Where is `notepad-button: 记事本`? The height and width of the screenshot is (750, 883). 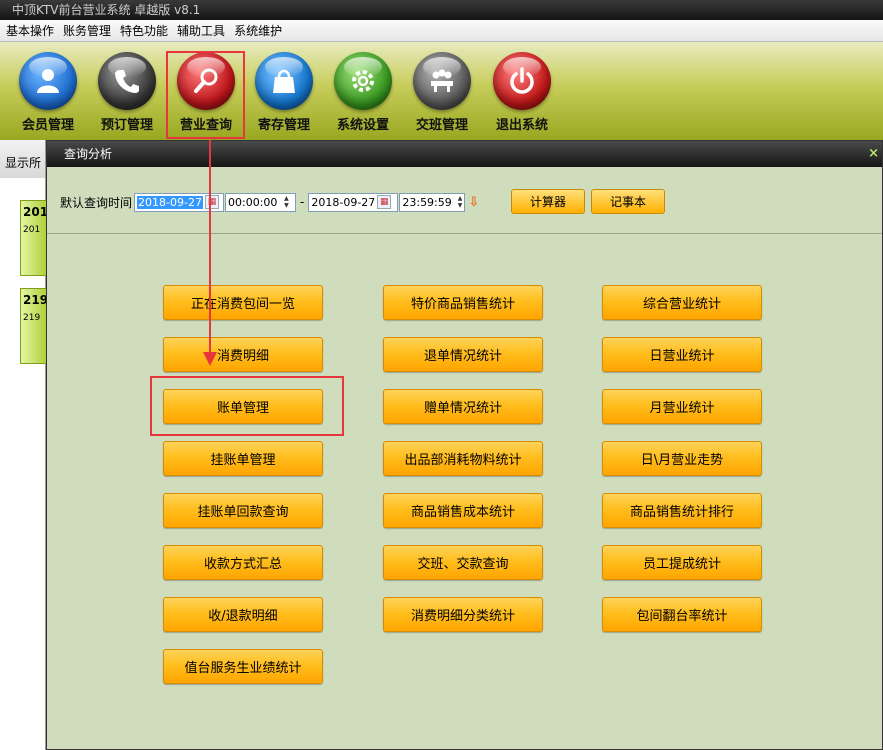
notepad-button: 记事本 is located at coordinates (628, 201).